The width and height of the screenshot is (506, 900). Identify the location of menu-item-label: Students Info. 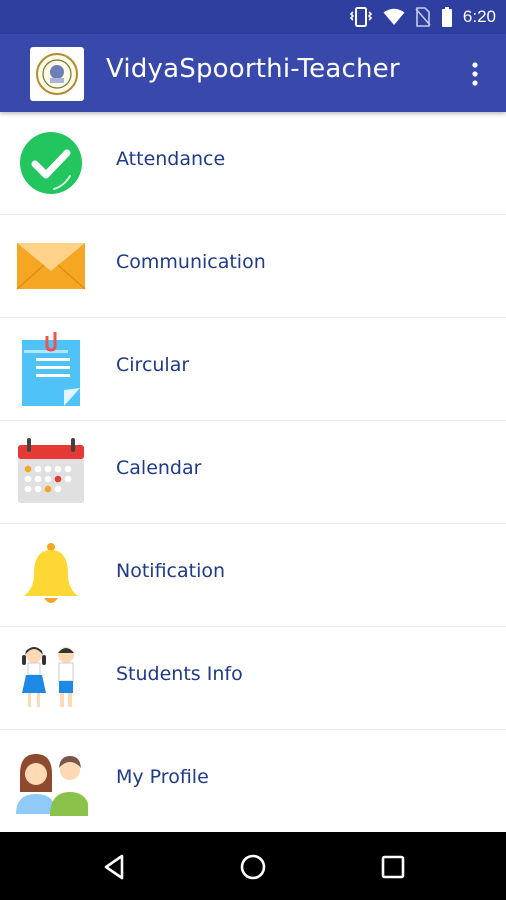
(179, 674).